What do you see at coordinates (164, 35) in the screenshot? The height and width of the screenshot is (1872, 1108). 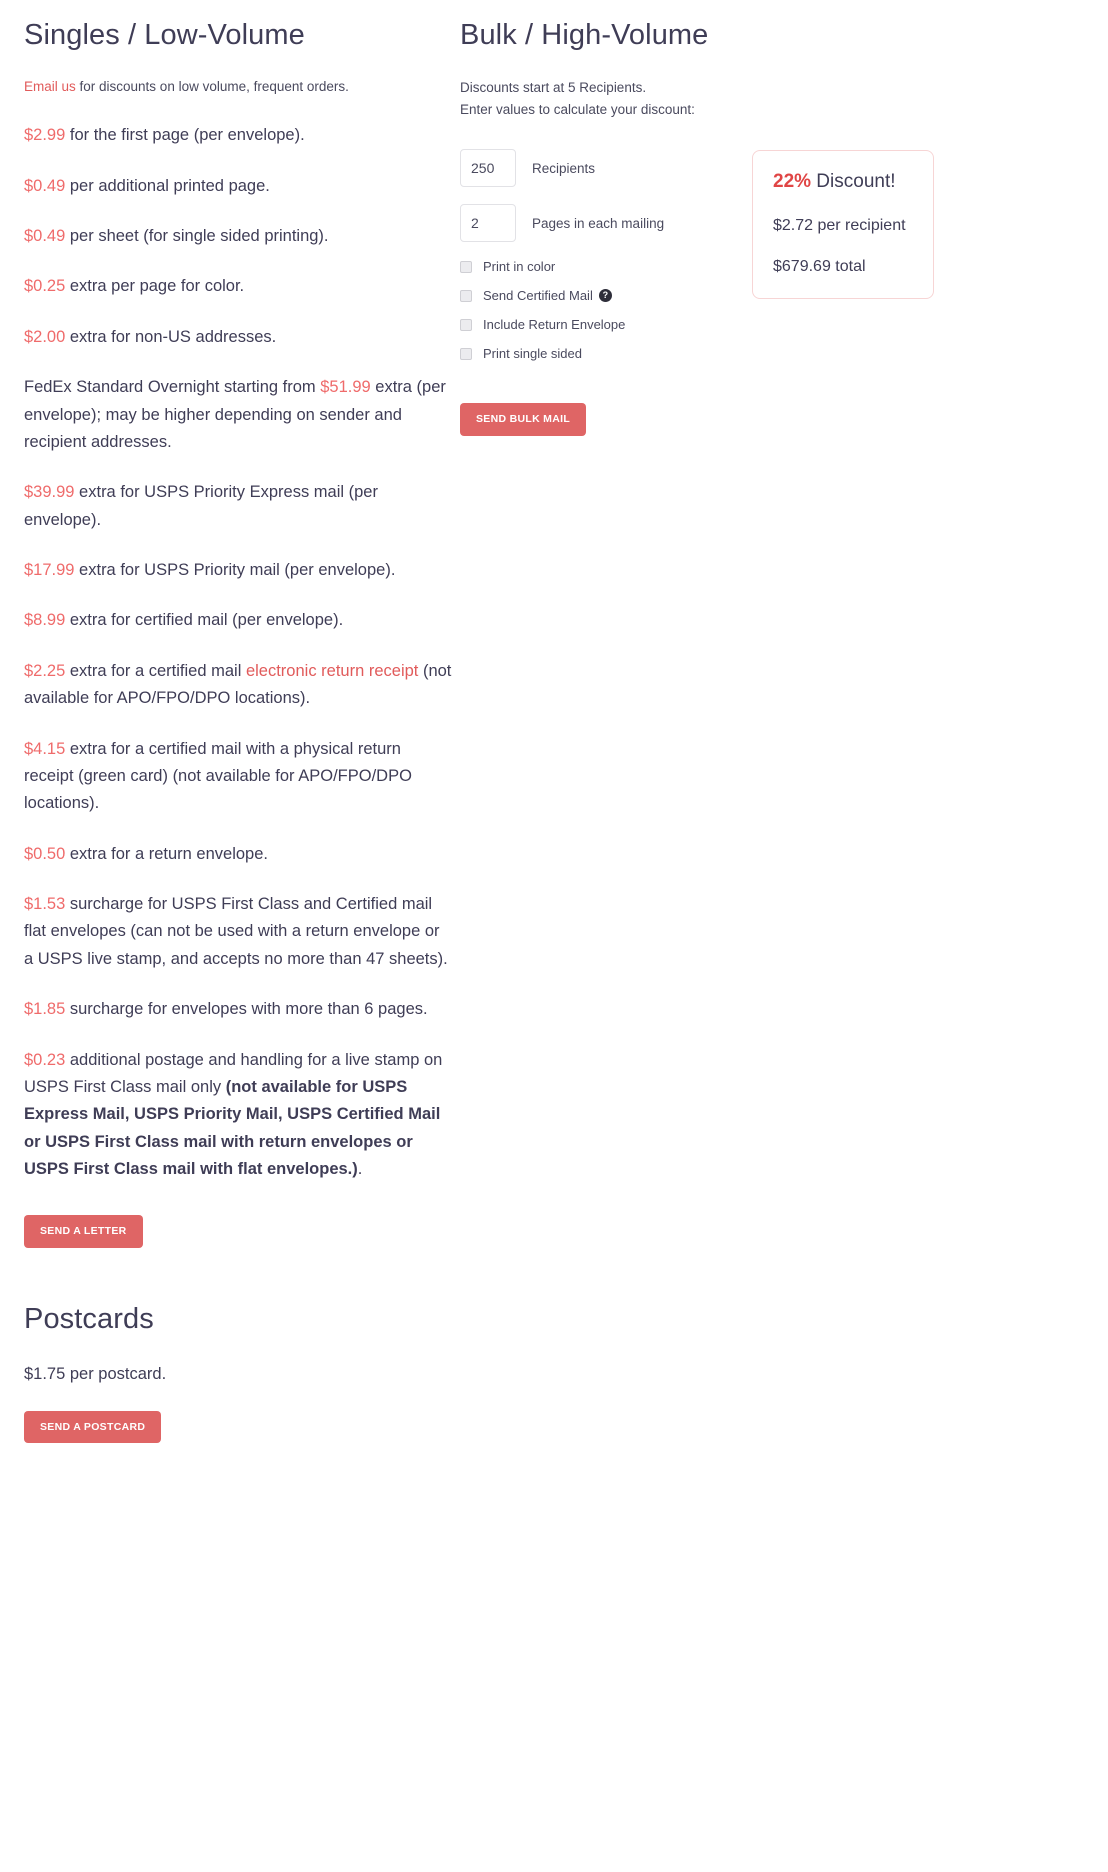 I see `singles-title: Singles / Low-Volume` at bounding box center [164, 35].